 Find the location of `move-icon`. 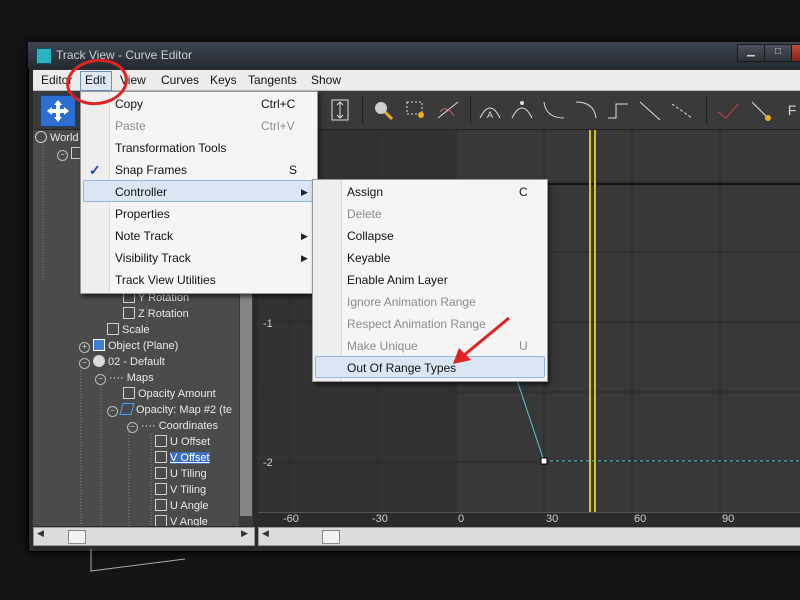

move-icon is located at coordinates (58, 111).